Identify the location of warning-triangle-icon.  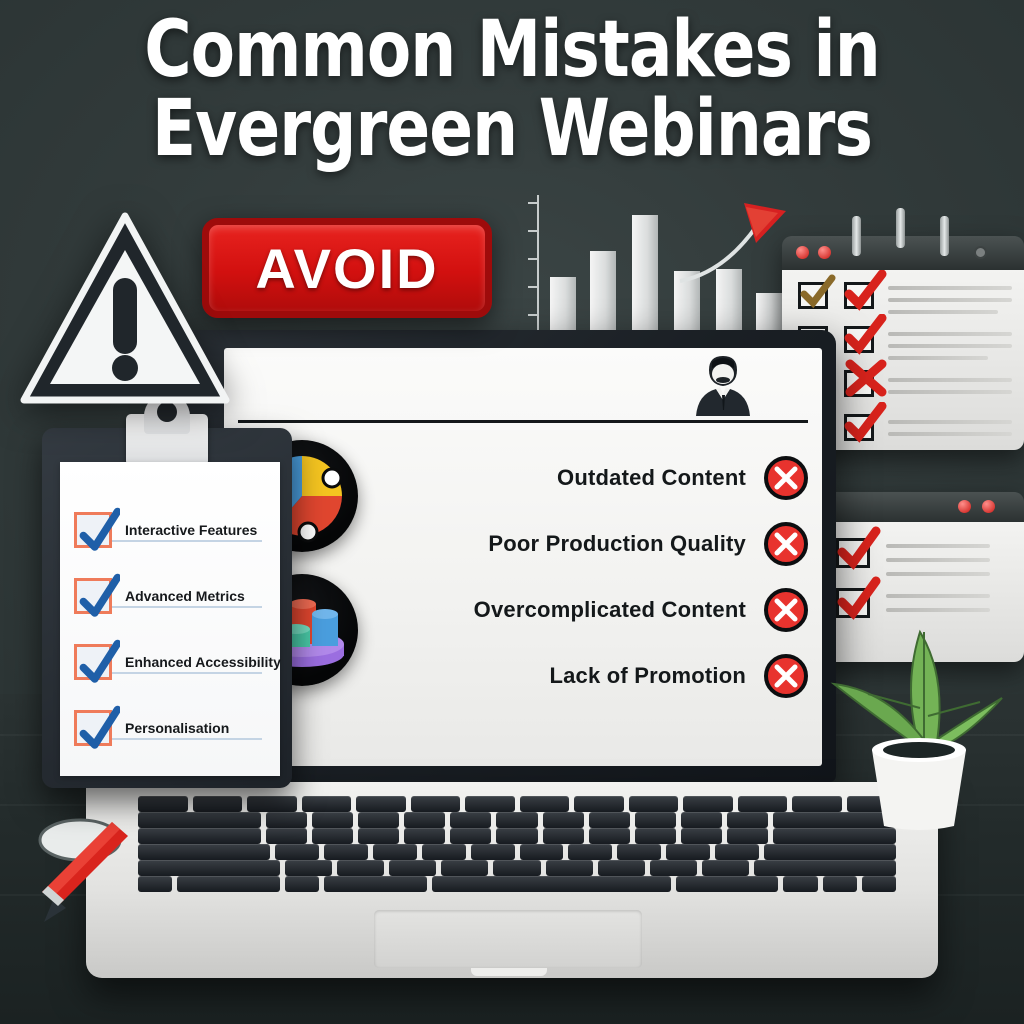
(125, 308).